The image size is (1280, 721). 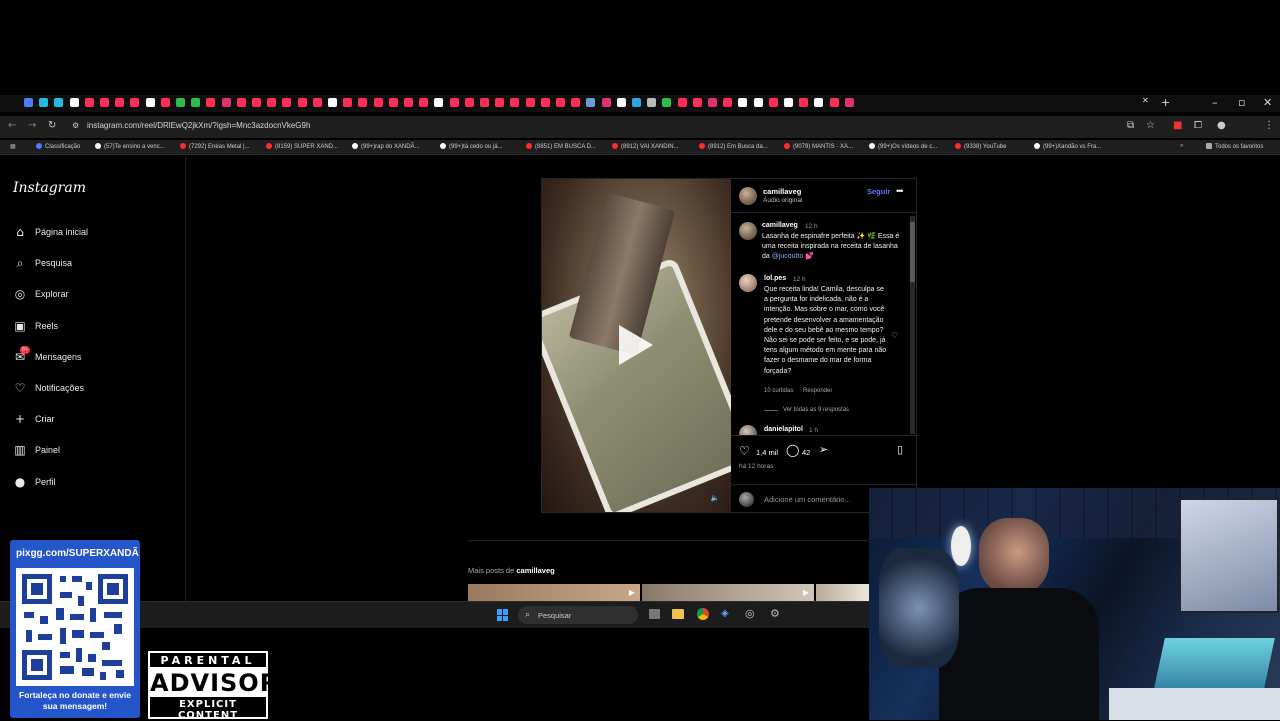 I want to click on sidebar-item-perfil: ● Perfil, so click(x=34, y=482).